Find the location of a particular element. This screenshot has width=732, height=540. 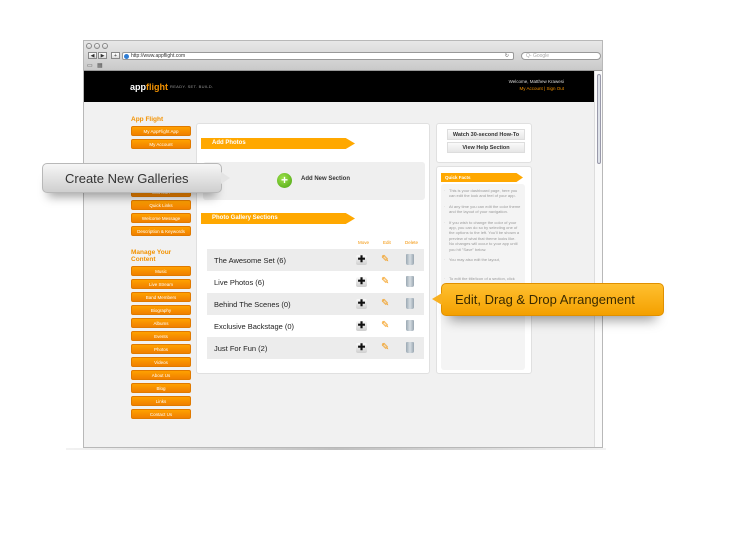

logo-flight: flight is located at coordinates (157, 87).